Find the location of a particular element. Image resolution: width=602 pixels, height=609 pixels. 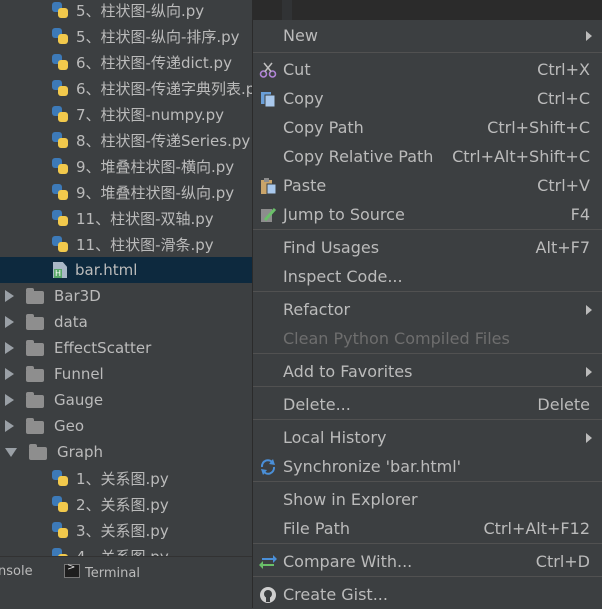

tree-item-label: 2、关系图.py is located at coordinates (122, 504).